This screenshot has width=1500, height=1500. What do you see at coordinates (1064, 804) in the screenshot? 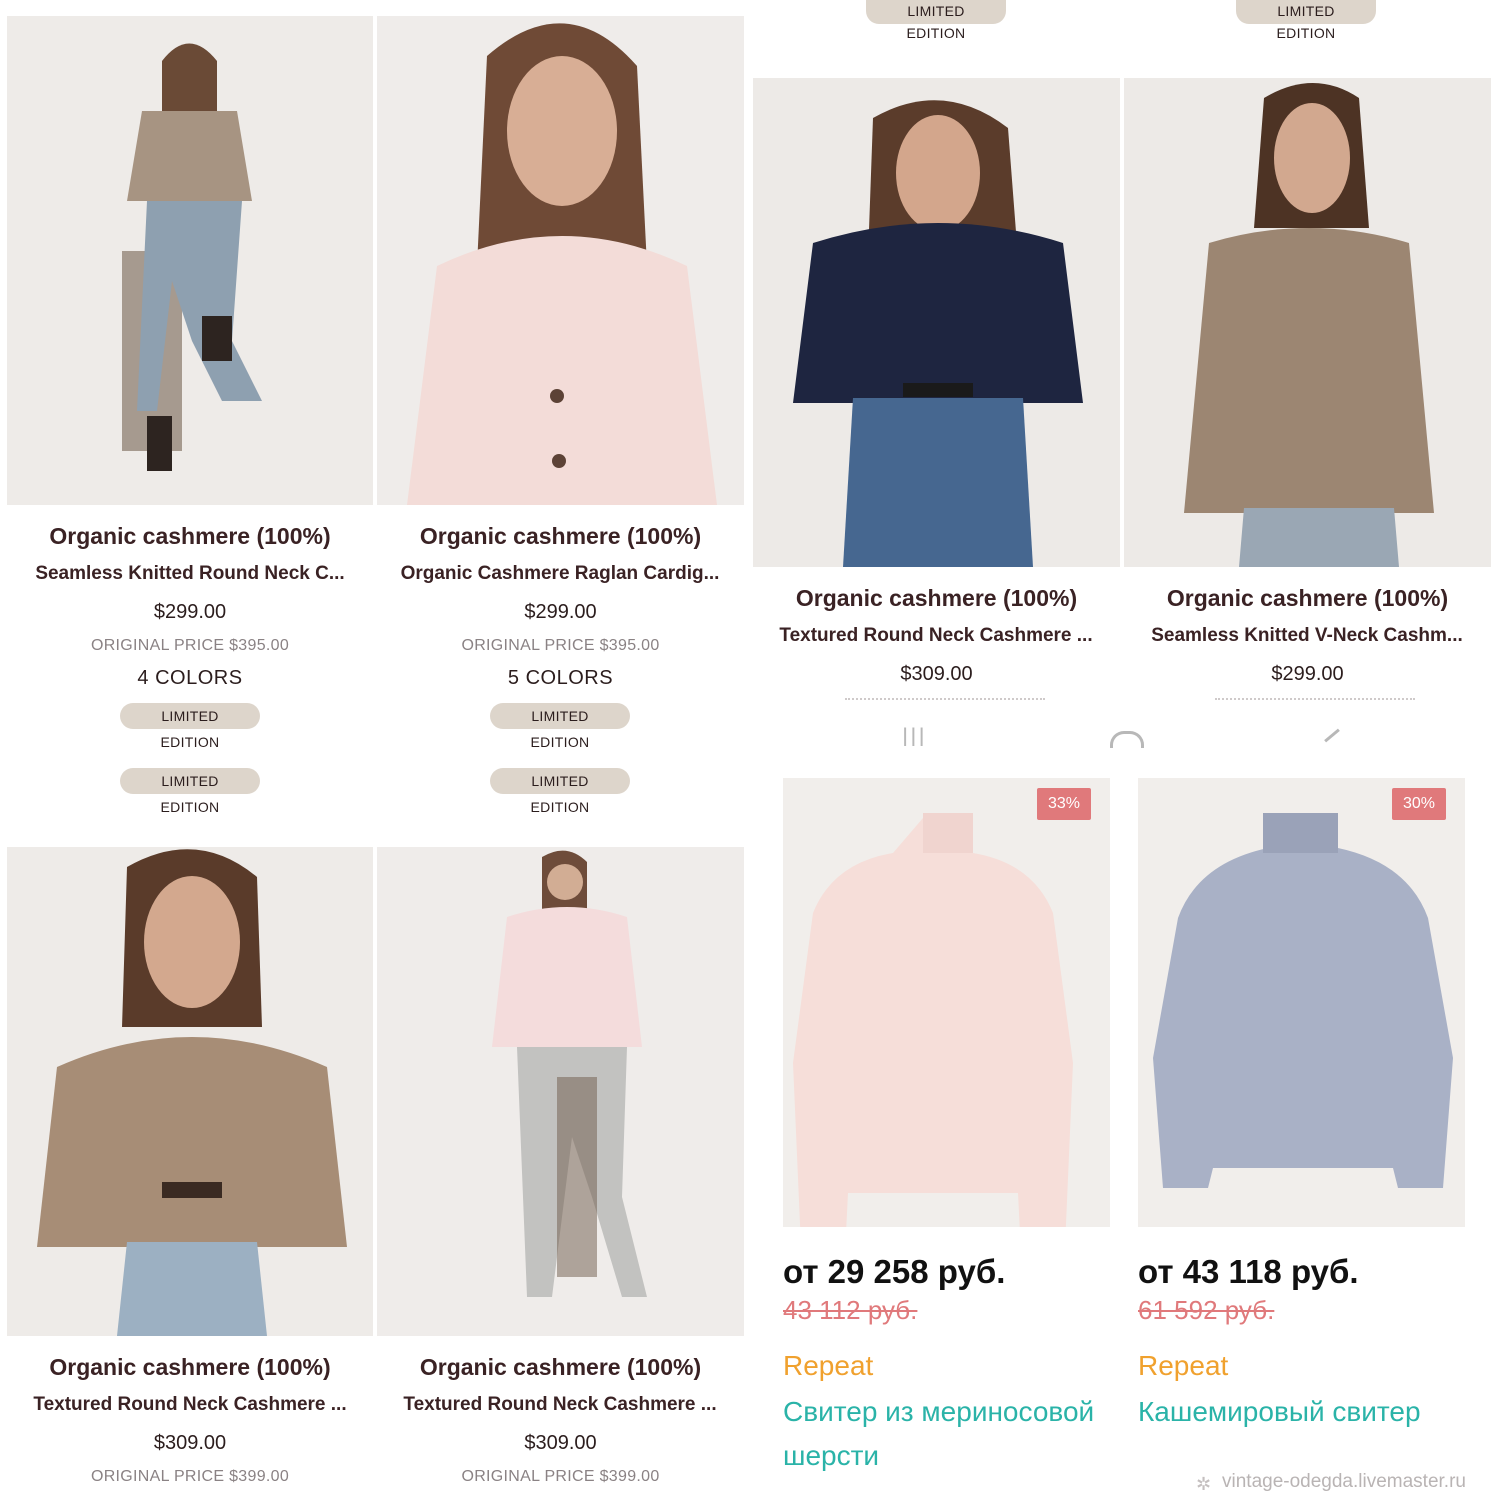
I see `discount-badge: 33%` at bounding box center [1064, 804].